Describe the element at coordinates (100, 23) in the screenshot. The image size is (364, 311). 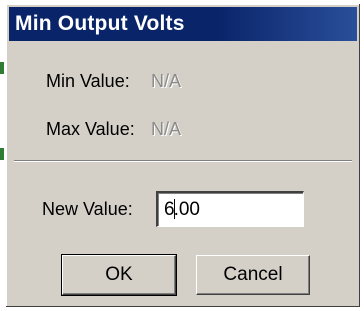
I see `dialog-title: Min Output Volts` at that location.